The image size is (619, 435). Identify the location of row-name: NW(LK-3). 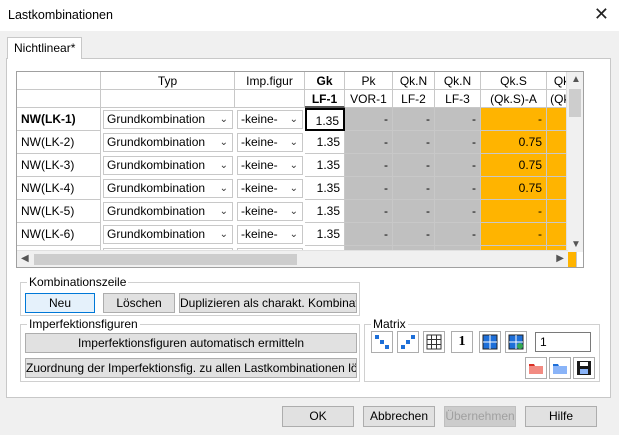
(59, 165).